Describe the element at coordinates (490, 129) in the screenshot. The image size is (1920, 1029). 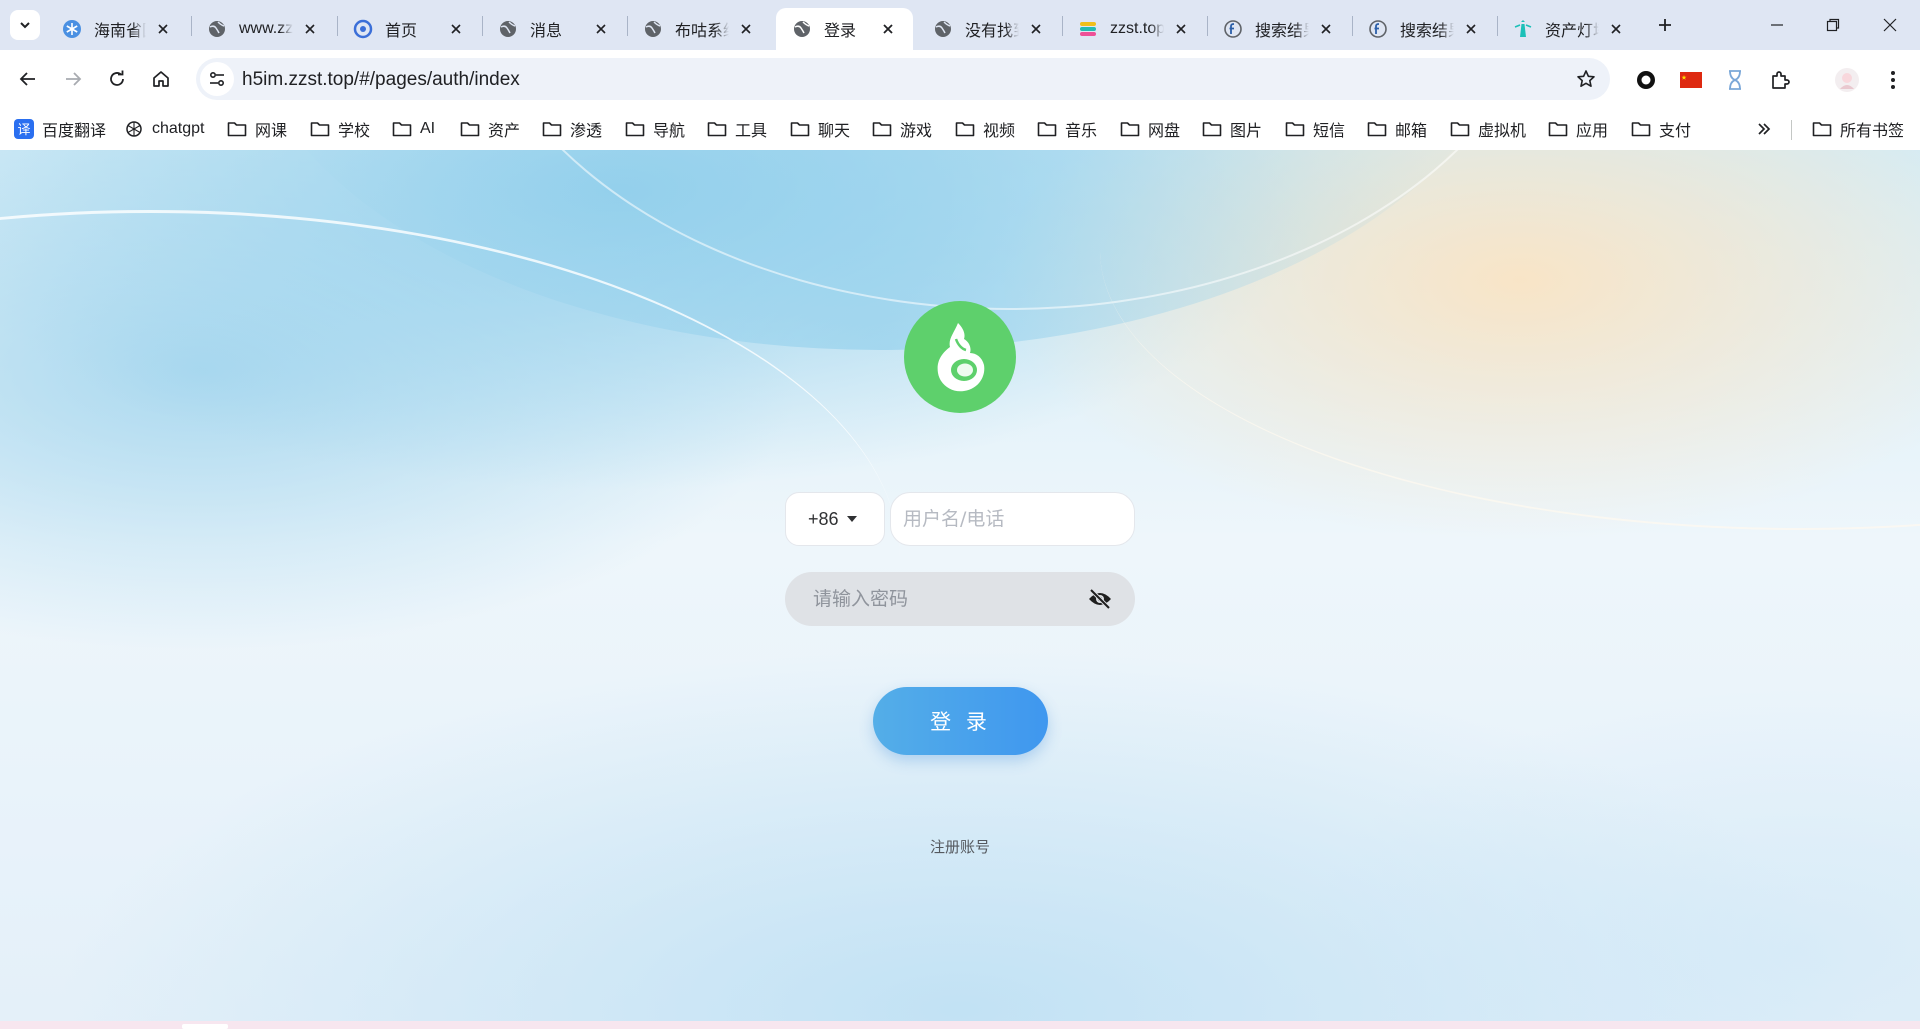
I see `bookmark-folder: 资产` at that location.